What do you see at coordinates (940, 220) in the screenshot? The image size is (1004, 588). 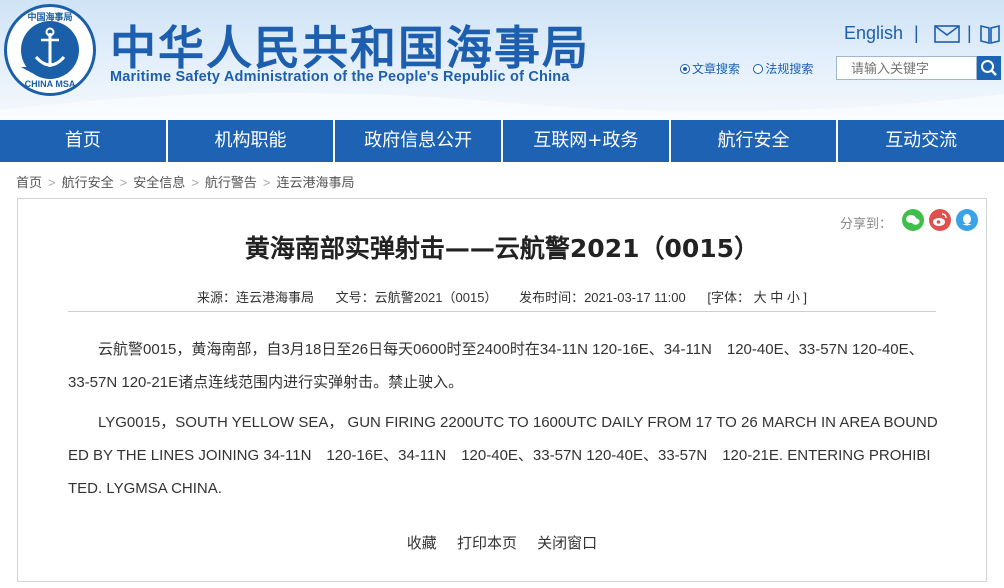 I see `weibo-icon` at bounding box center [940, 220].